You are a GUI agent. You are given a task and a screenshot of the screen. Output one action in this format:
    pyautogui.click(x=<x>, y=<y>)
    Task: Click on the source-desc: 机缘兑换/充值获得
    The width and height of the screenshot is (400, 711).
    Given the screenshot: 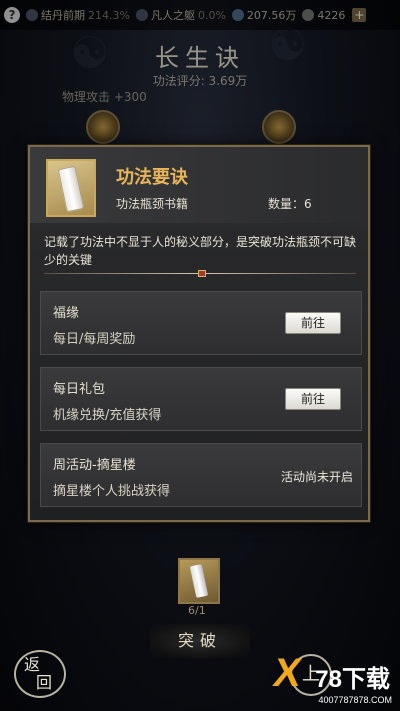 What is the action you would take?
    pyautogui.click(x=107, y=415)
    